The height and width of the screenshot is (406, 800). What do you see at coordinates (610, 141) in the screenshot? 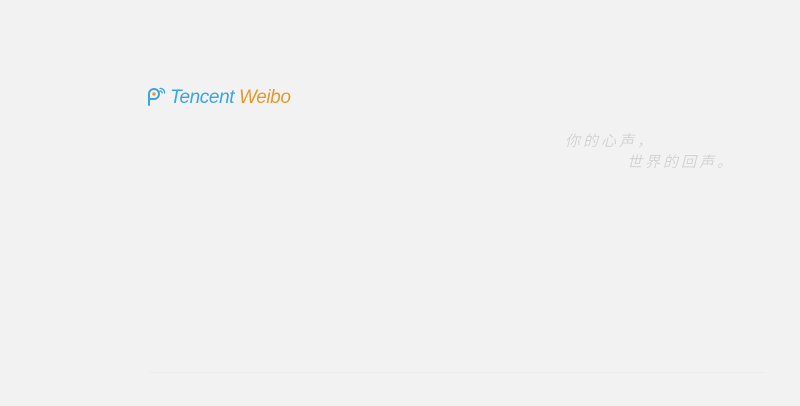
I see `slogan-line-1: 你的心声，` at bounding box center [610, 141].